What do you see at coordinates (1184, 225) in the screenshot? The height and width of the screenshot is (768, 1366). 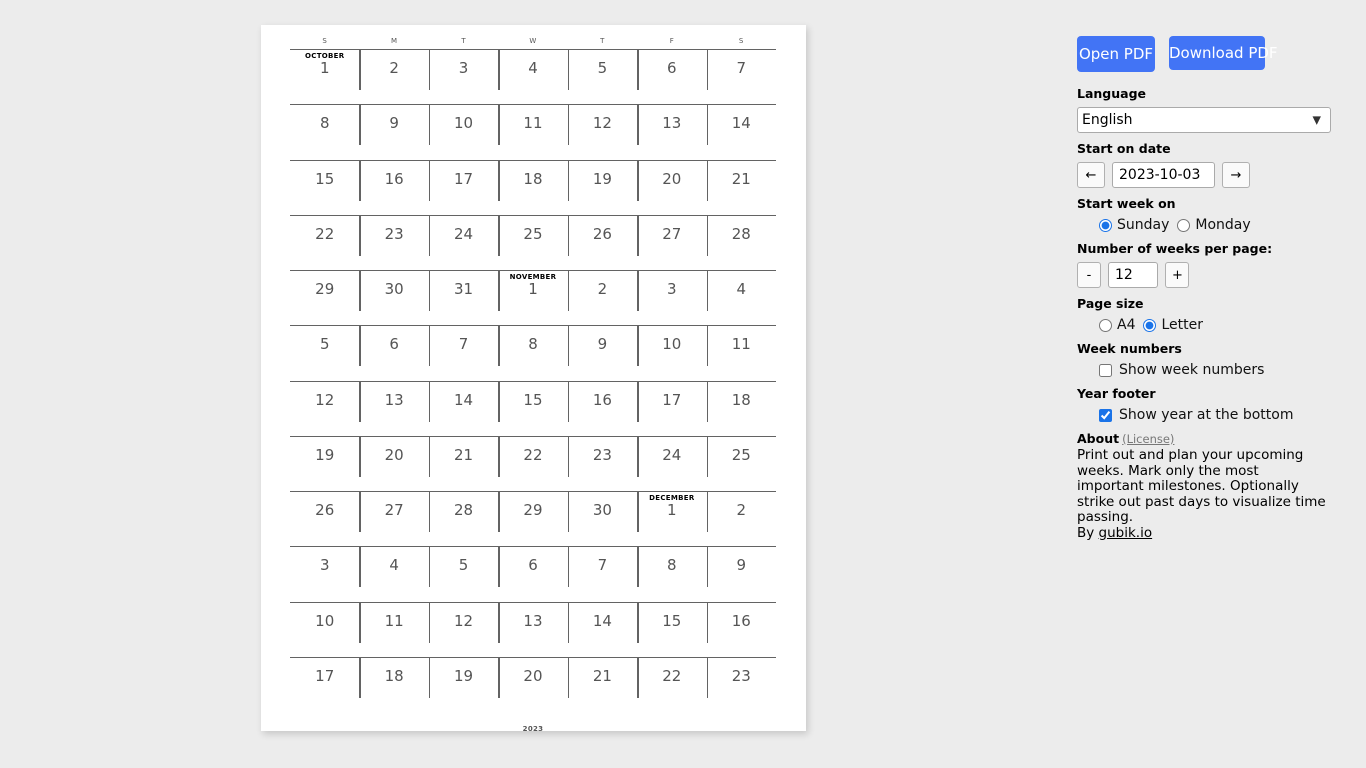 I see `radio-monday-input` at bounding box center [1184, 225].